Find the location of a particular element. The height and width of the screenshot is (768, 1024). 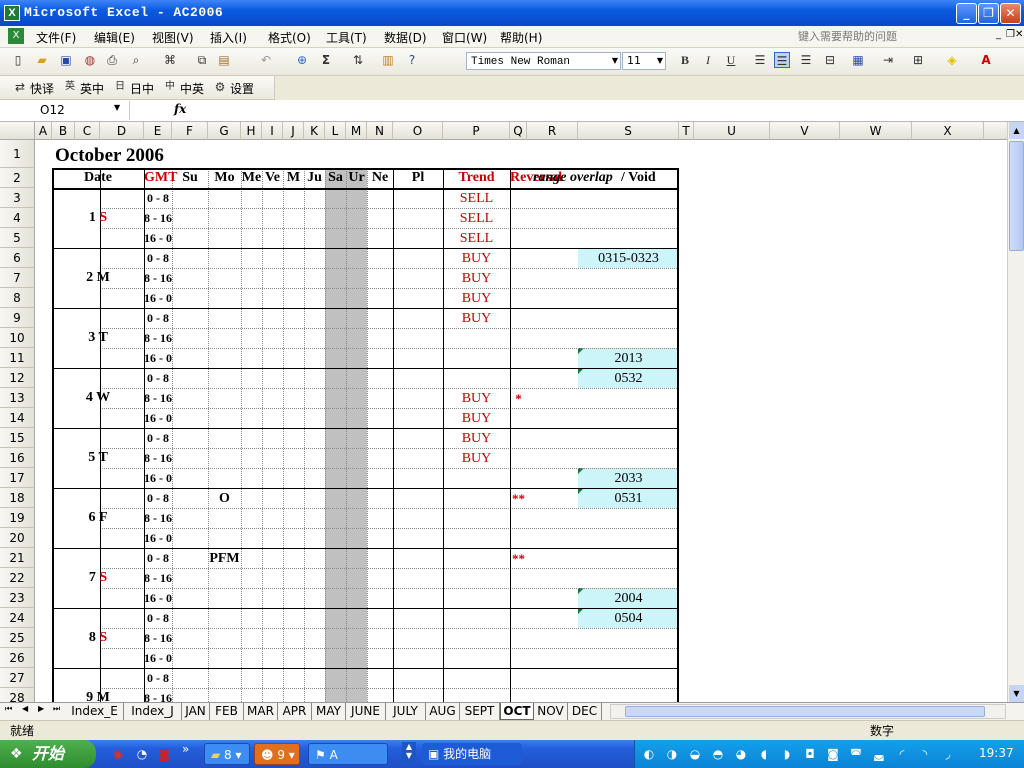

tray-icon-5: ◕ is located at coordinates (741, 754).